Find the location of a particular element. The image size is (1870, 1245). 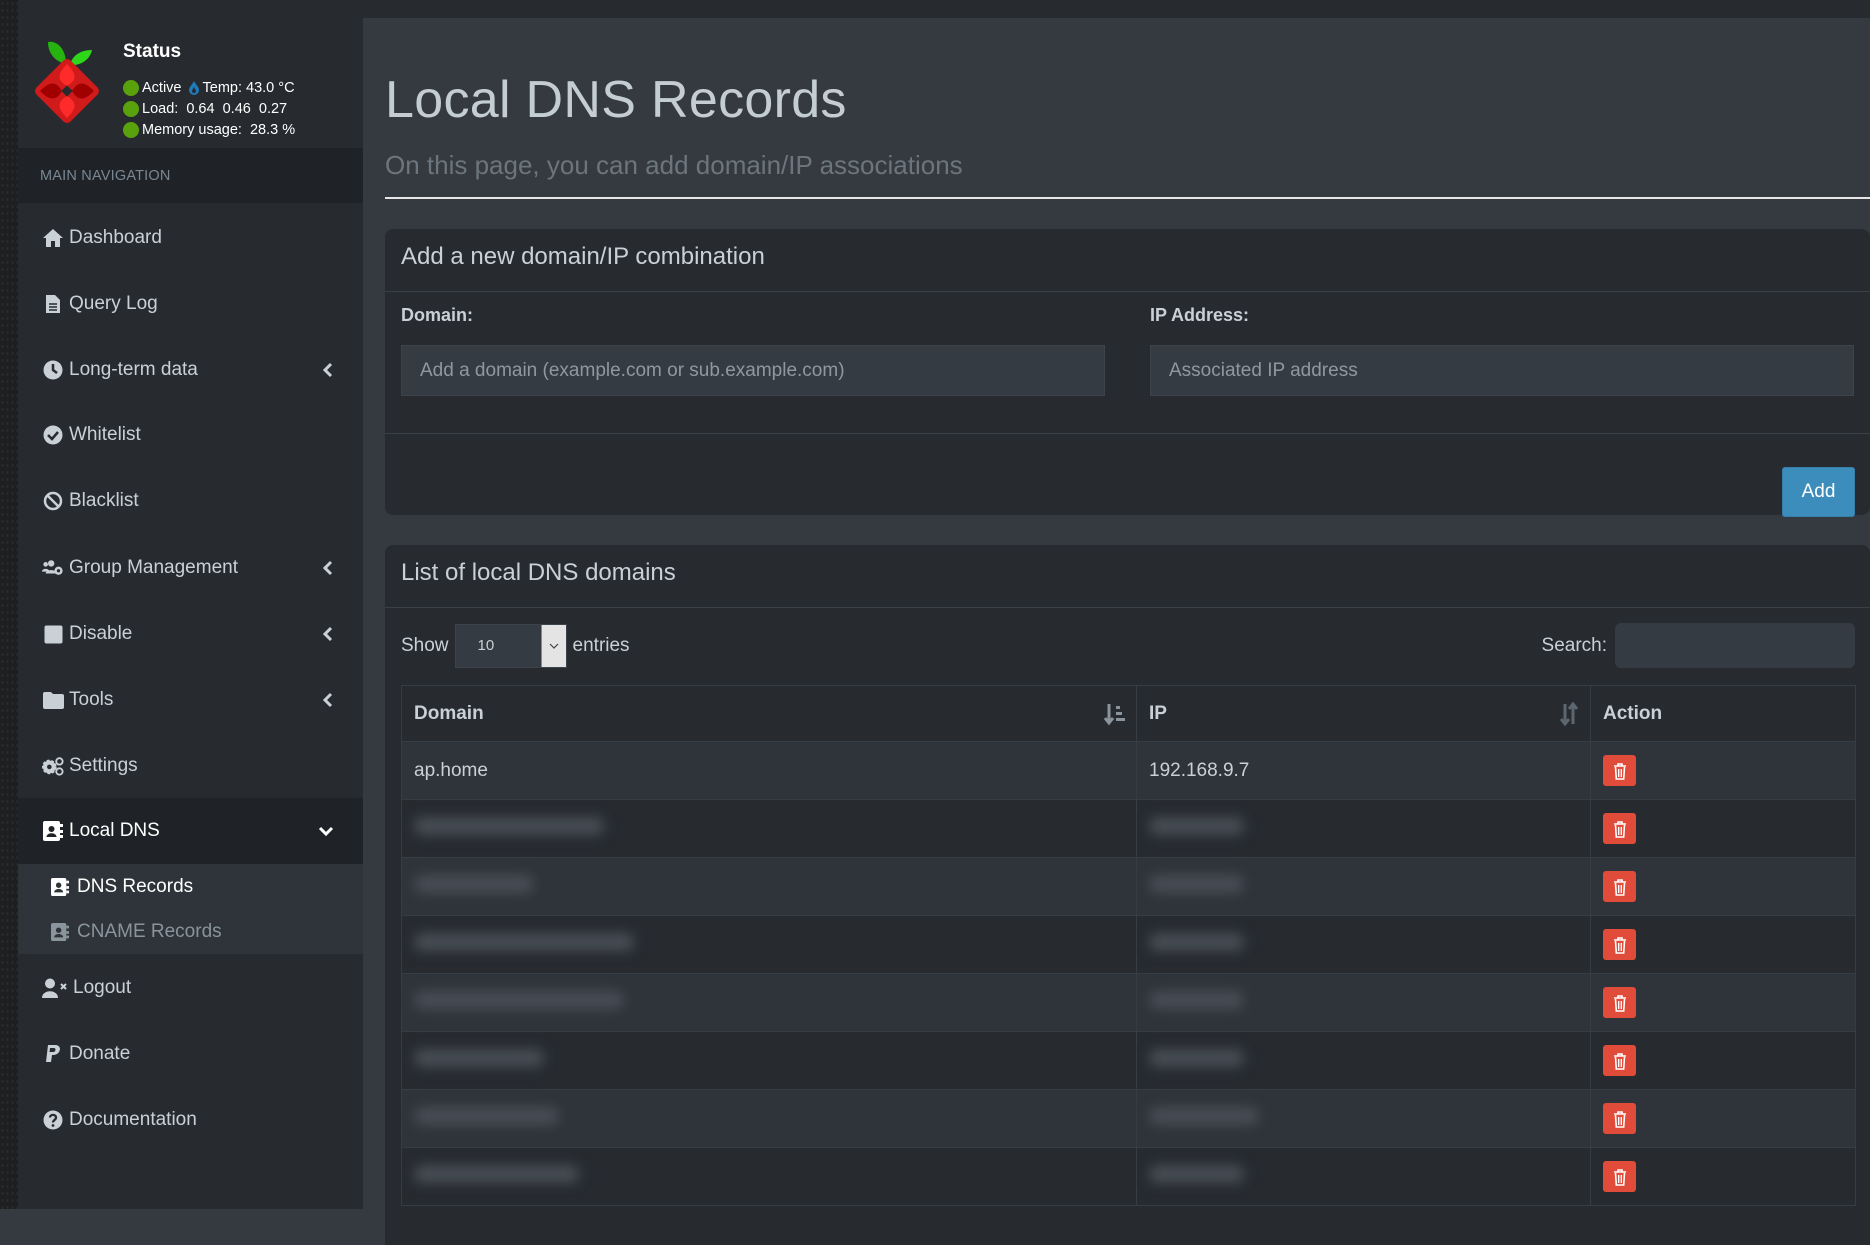

search-label: Search: is located at coordinates (1574, 645).